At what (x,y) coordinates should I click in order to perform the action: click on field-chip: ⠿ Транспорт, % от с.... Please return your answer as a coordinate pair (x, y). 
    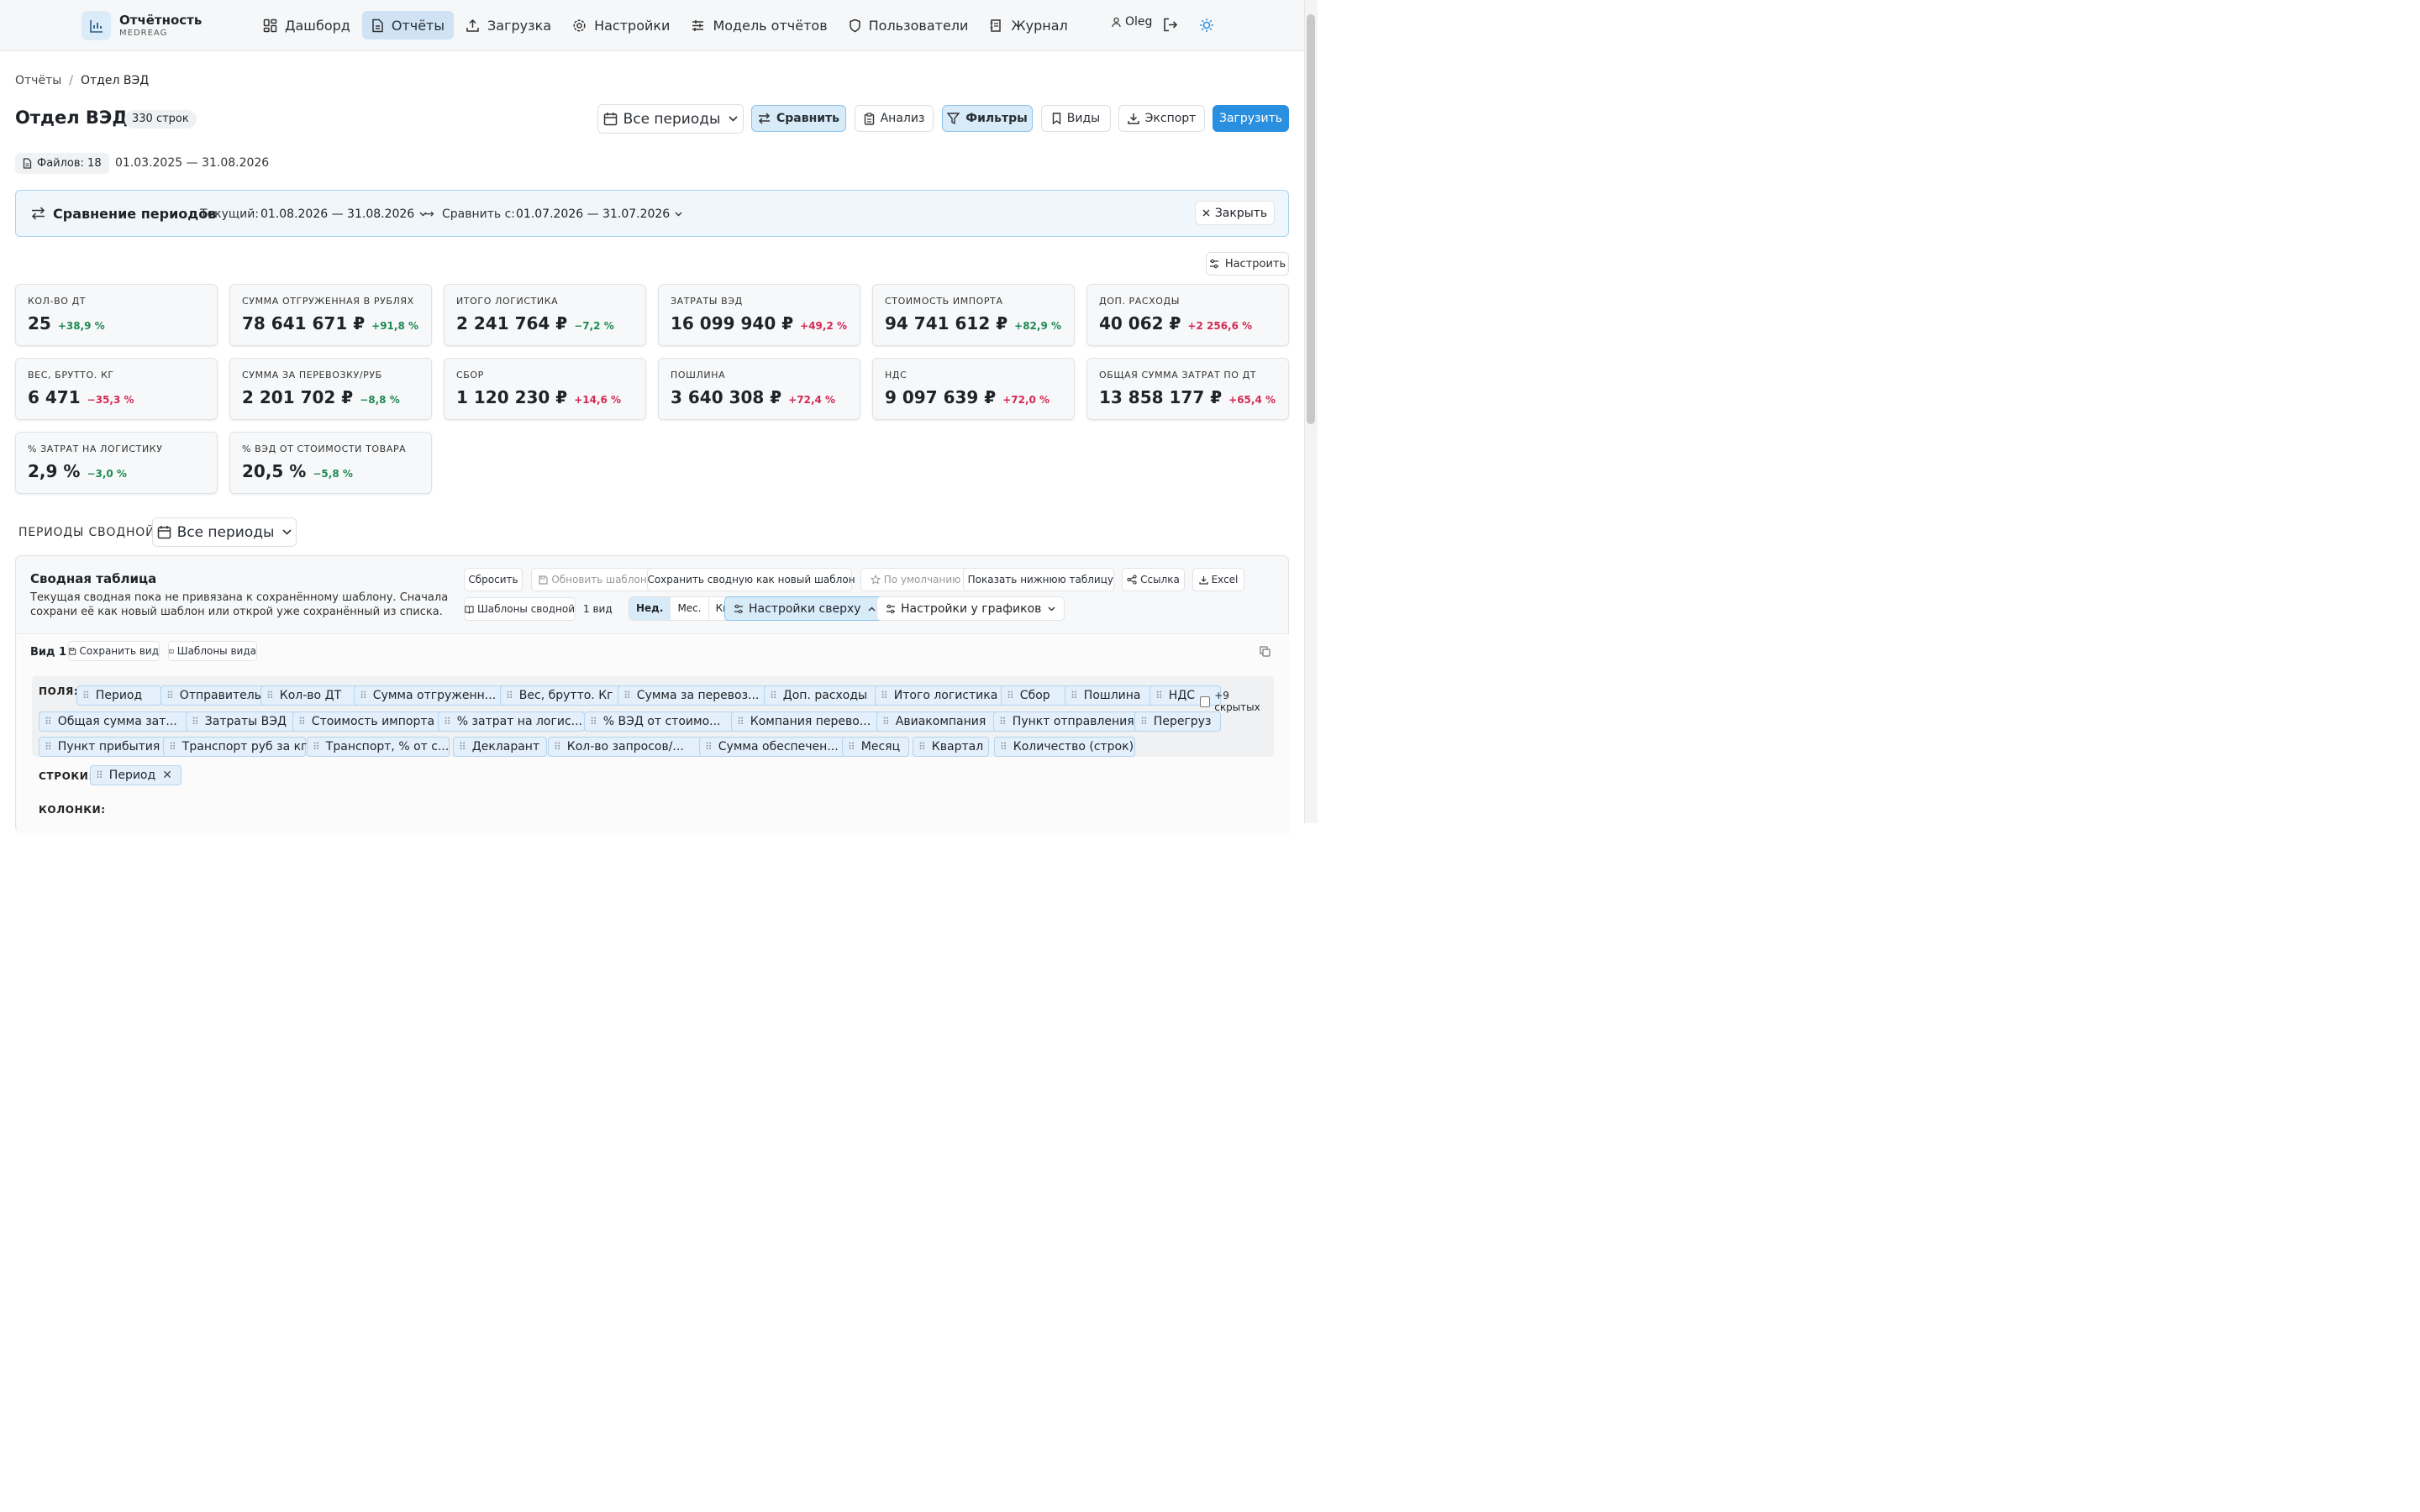
    Looking at the image, I should click on (378, 747).